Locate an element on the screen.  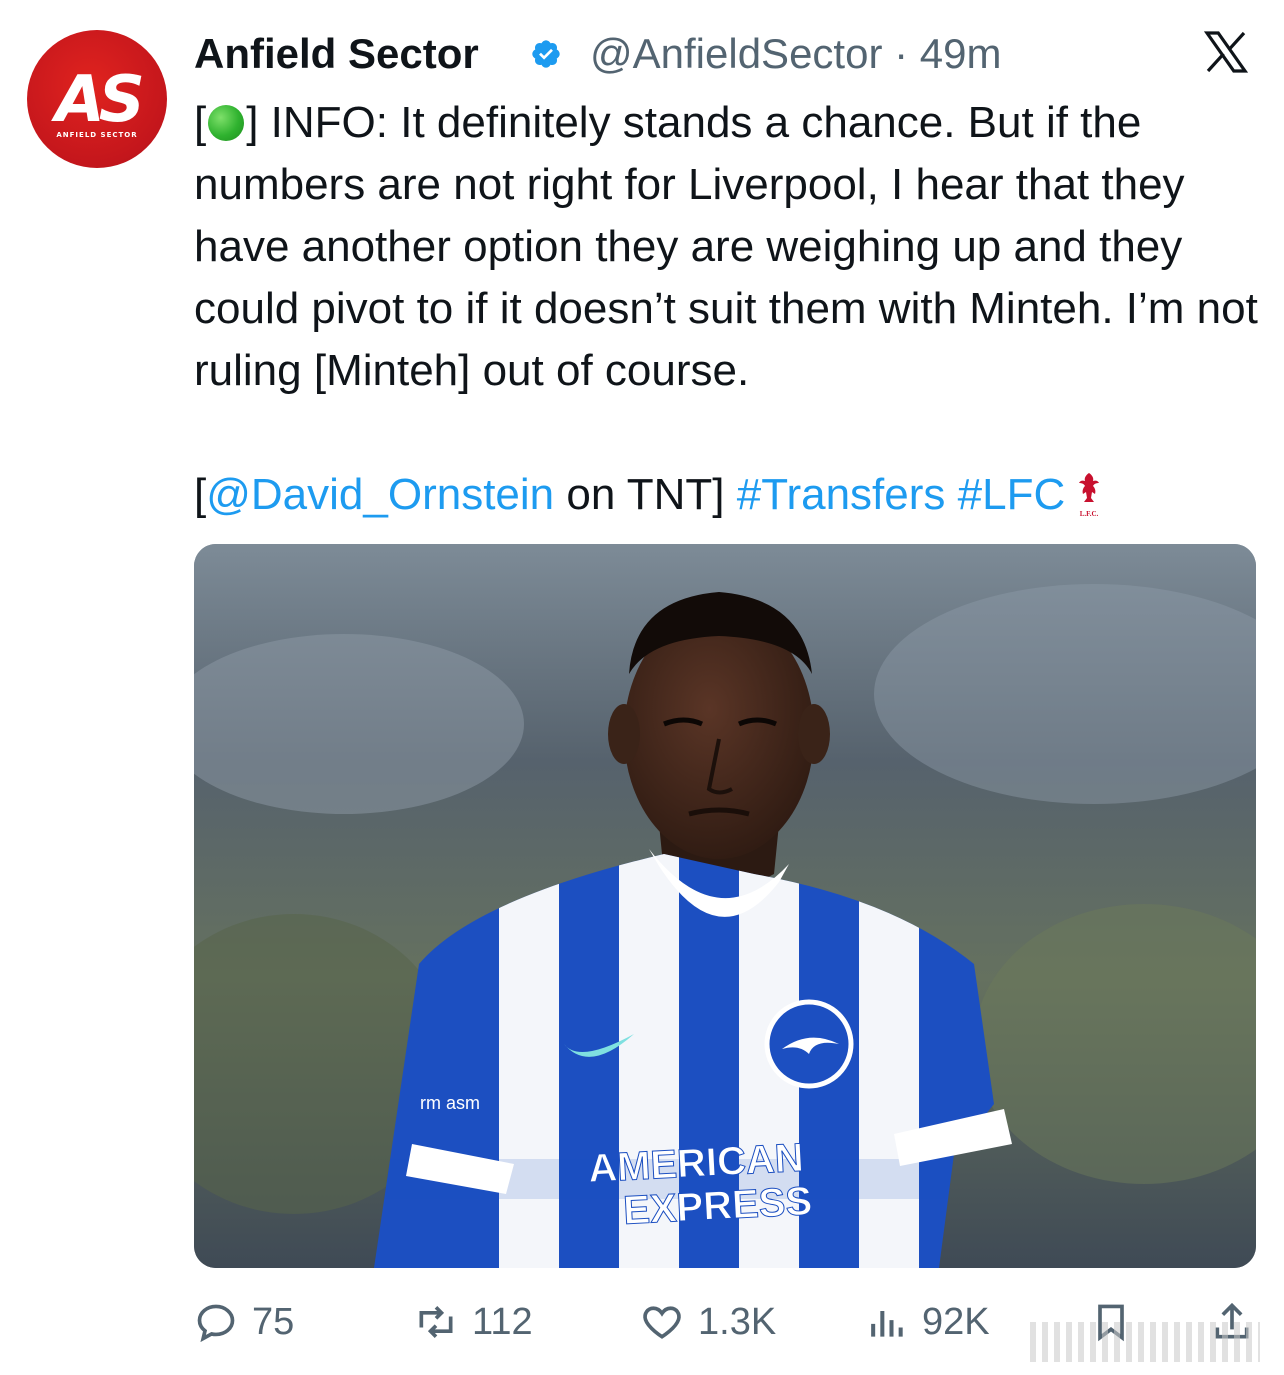
hashtag-lfc: #LFC is located at coordinates (1012, 494).